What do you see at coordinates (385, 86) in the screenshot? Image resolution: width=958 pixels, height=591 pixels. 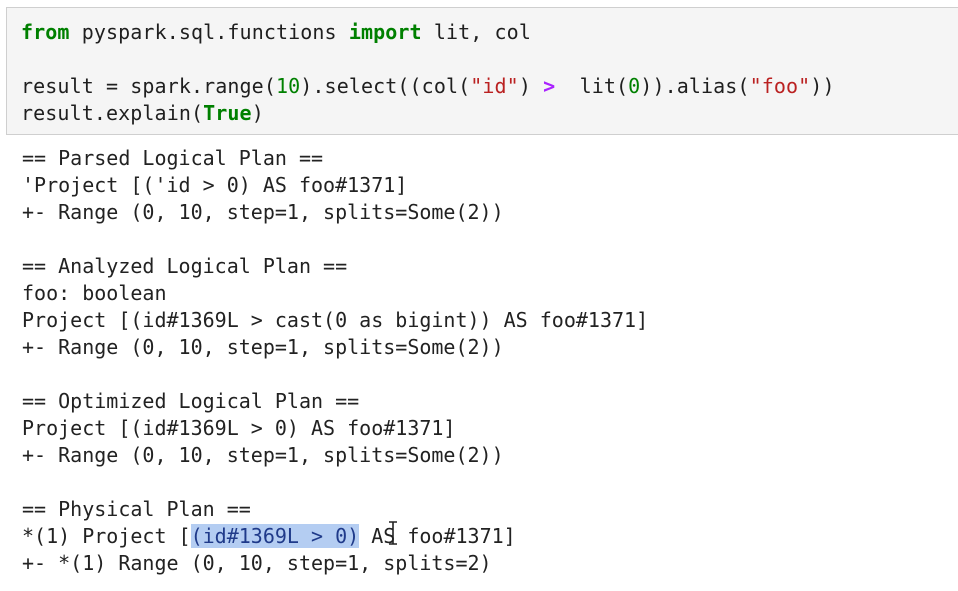 I see `code-segment: ).select((col(` at bounding box center [385, 86].